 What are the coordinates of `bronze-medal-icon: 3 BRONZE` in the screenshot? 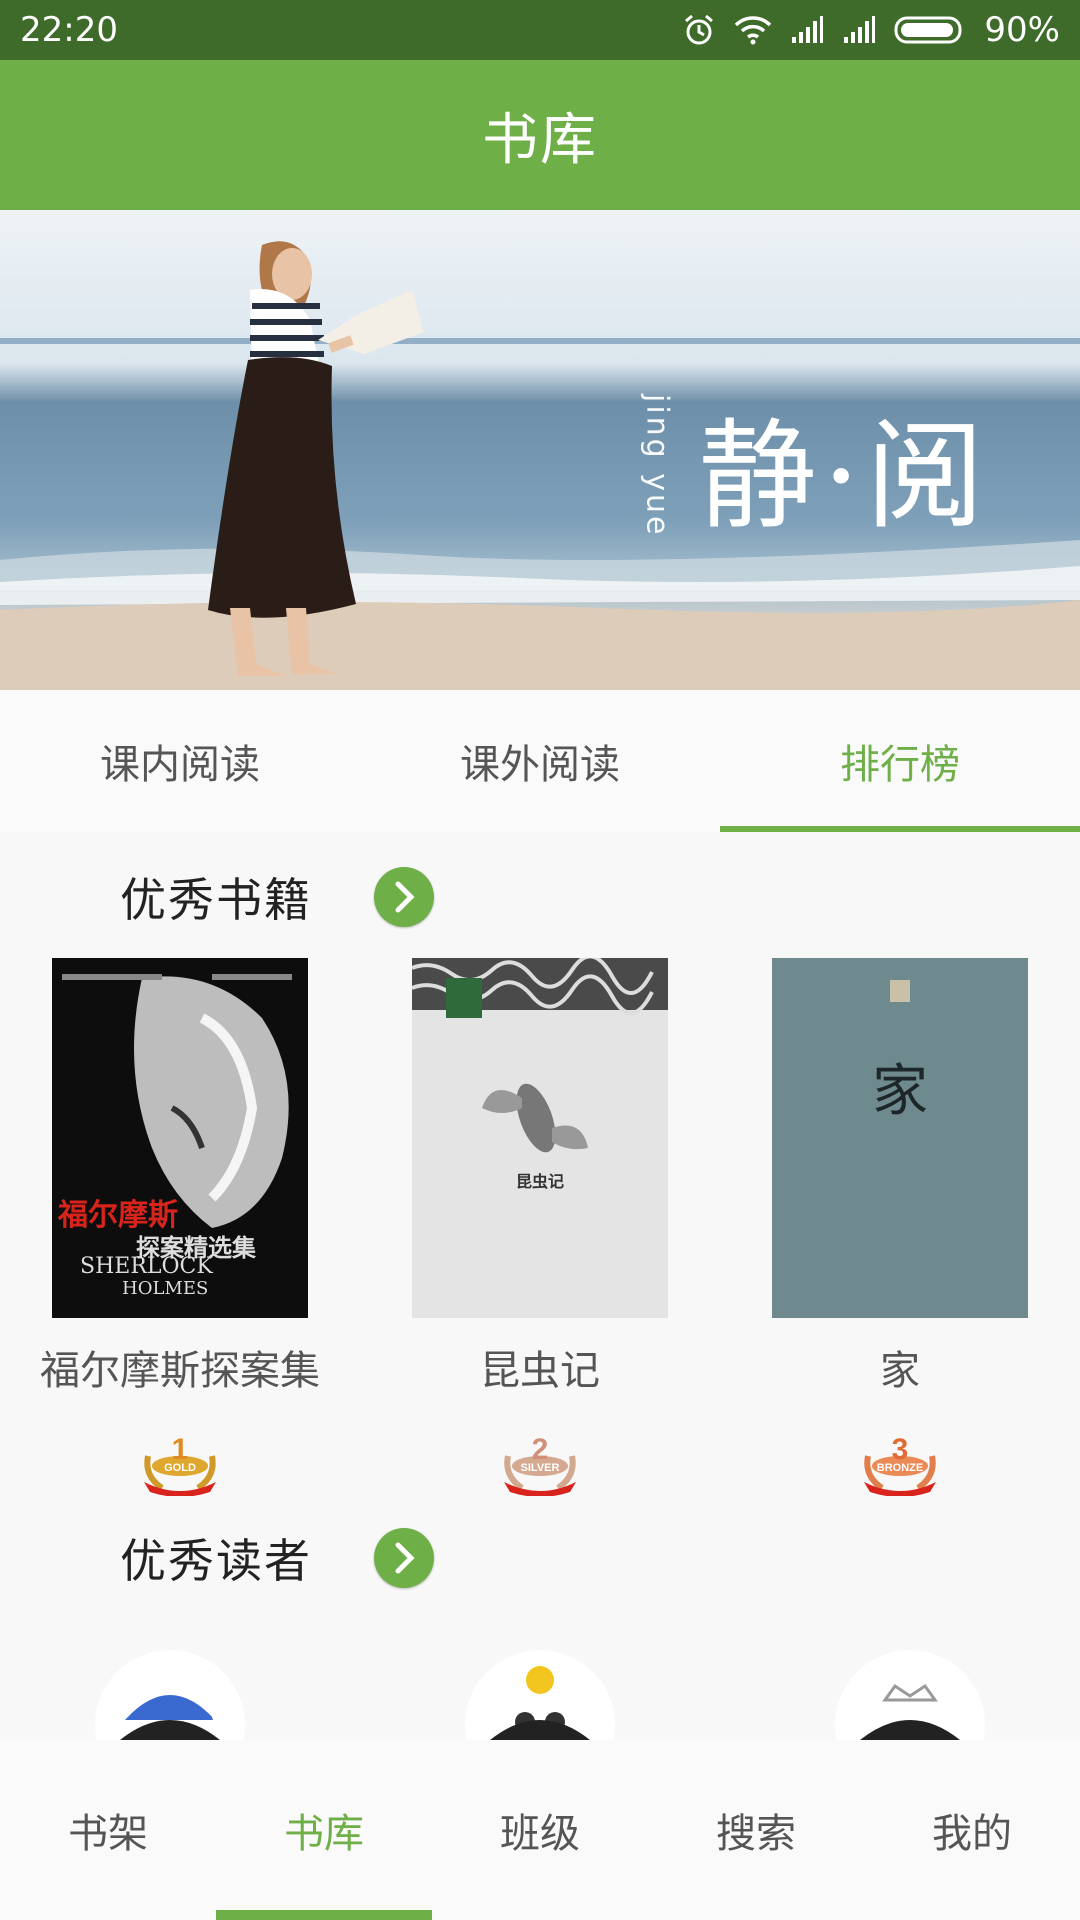 It's located at (900, 1465).